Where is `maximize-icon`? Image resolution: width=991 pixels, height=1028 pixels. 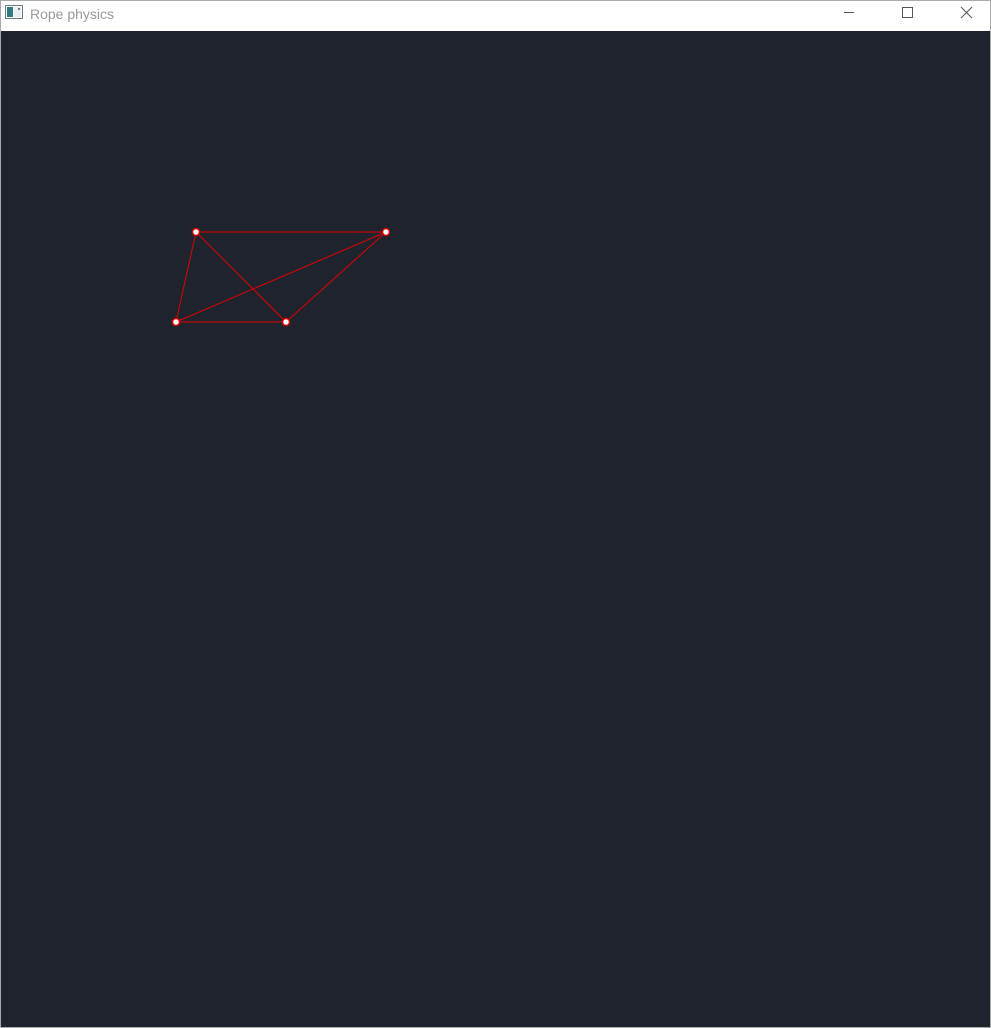 maximize-icon is located at coordinates (907, 12).